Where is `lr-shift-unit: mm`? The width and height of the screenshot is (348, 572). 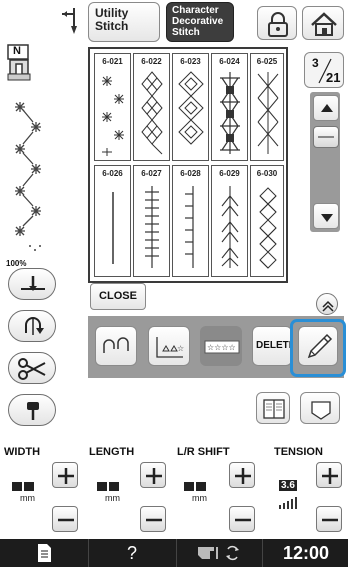
lr-shift-unit: mm is located at coordinates (199, 498).